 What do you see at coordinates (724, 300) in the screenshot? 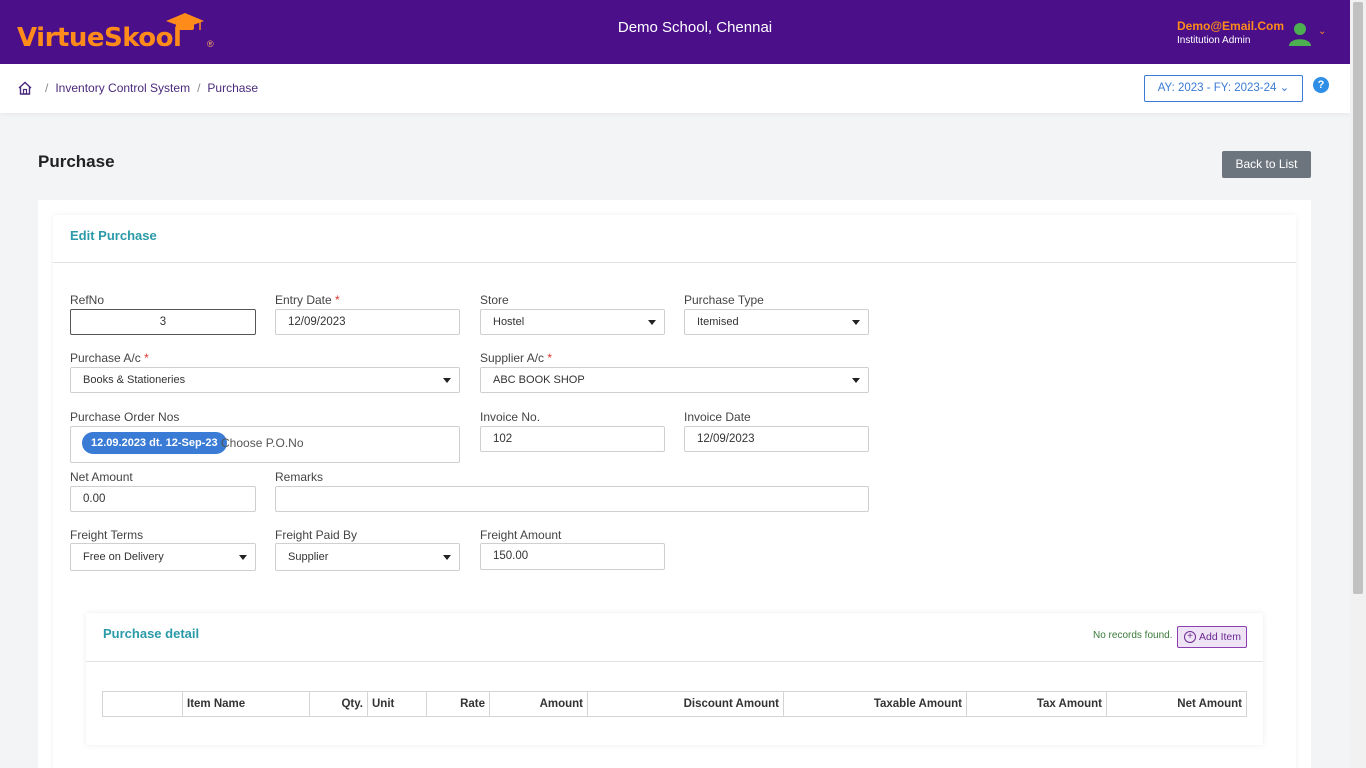
I see `purchase-type-label: Purchase Type` at bounding box center [724, 300].